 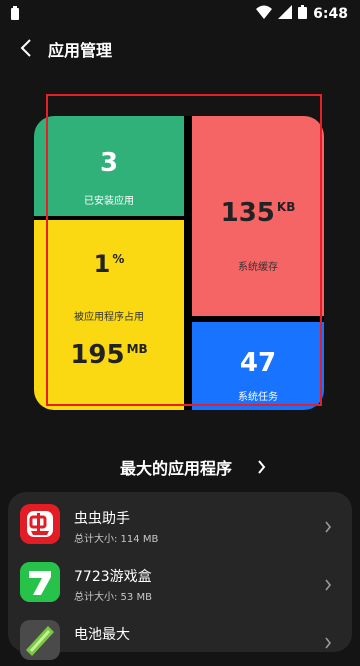 I want to click on list-item: 7723游戏盒 总计大小: 53 MB, so click(x=180, y=582).